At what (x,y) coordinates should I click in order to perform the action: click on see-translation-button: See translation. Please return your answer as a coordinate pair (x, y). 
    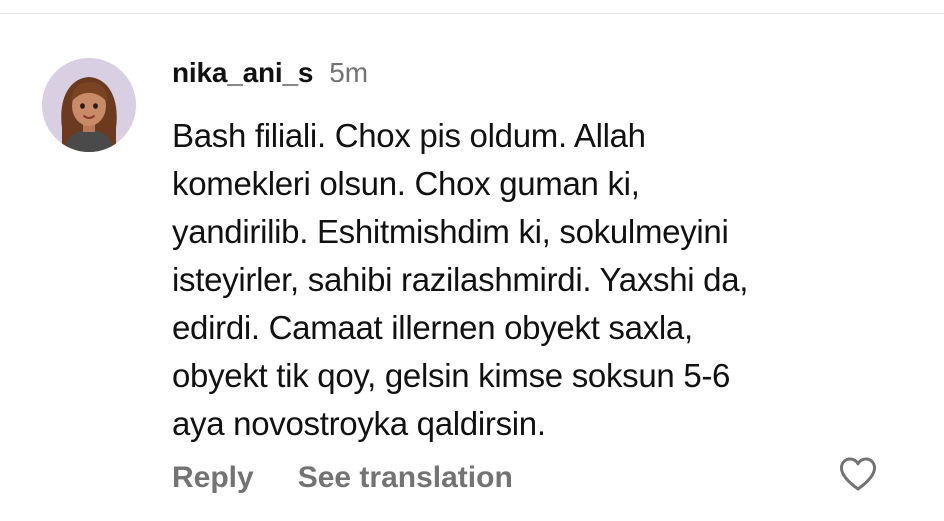
    Looking at the image, I should click on (405, 478).